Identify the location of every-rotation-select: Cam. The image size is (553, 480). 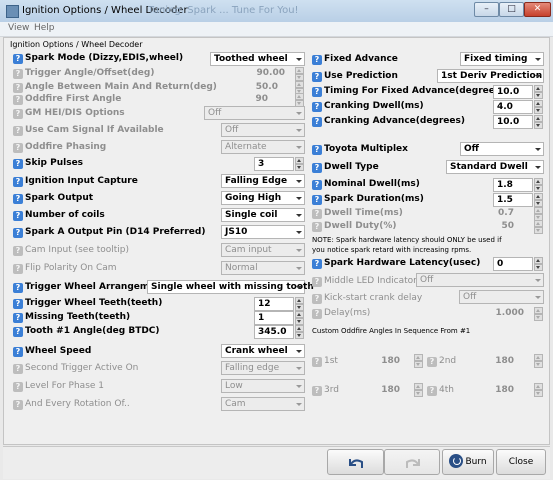
(263, 404).